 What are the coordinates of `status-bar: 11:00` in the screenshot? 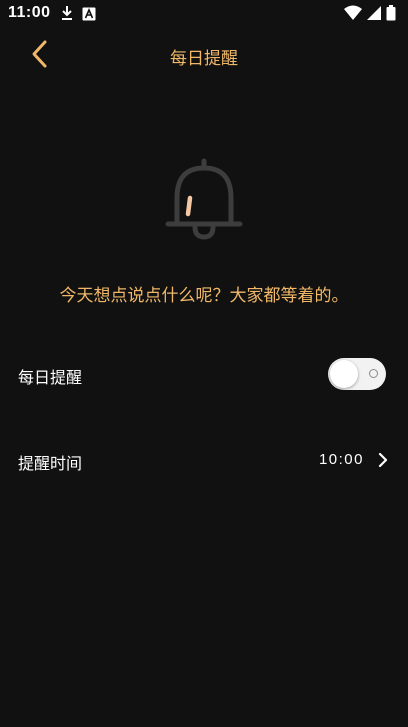 It's located at (204, 14).